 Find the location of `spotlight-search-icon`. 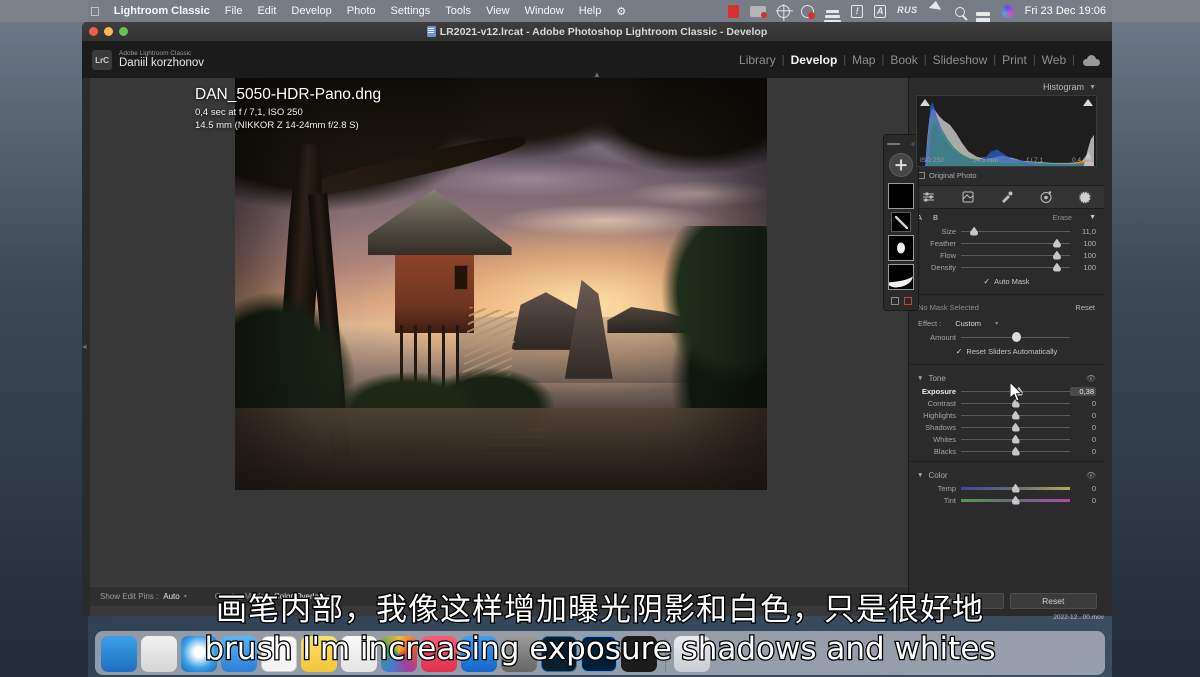

spotlight-search-icon is located at coordinates (959, 12).